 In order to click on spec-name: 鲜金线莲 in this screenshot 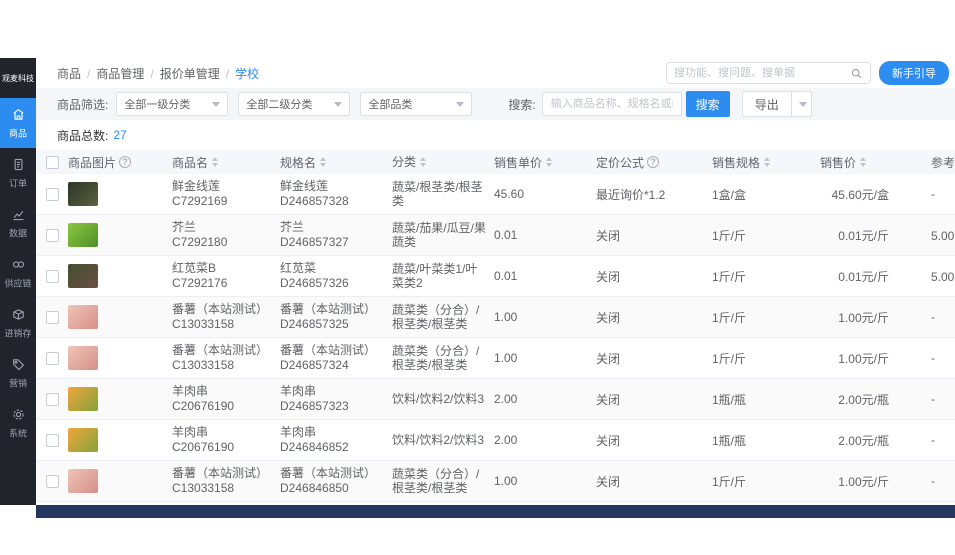, I will do `click(304, 186)`.